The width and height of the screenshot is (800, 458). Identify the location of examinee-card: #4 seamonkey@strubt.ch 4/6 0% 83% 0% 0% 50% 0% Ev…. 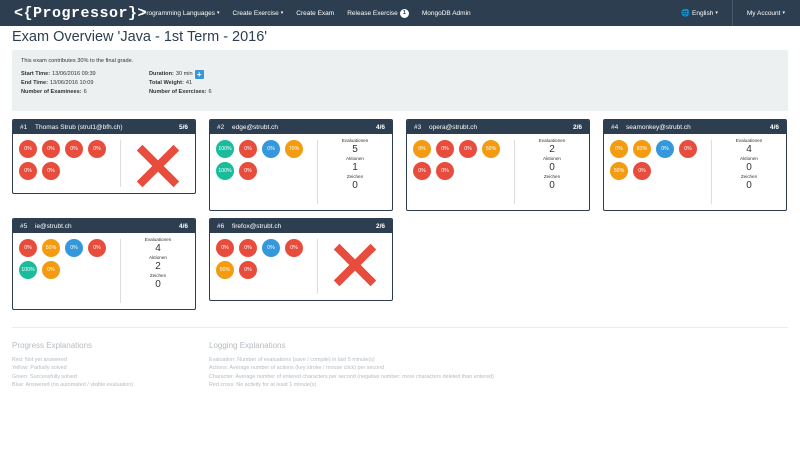
(695, 165).